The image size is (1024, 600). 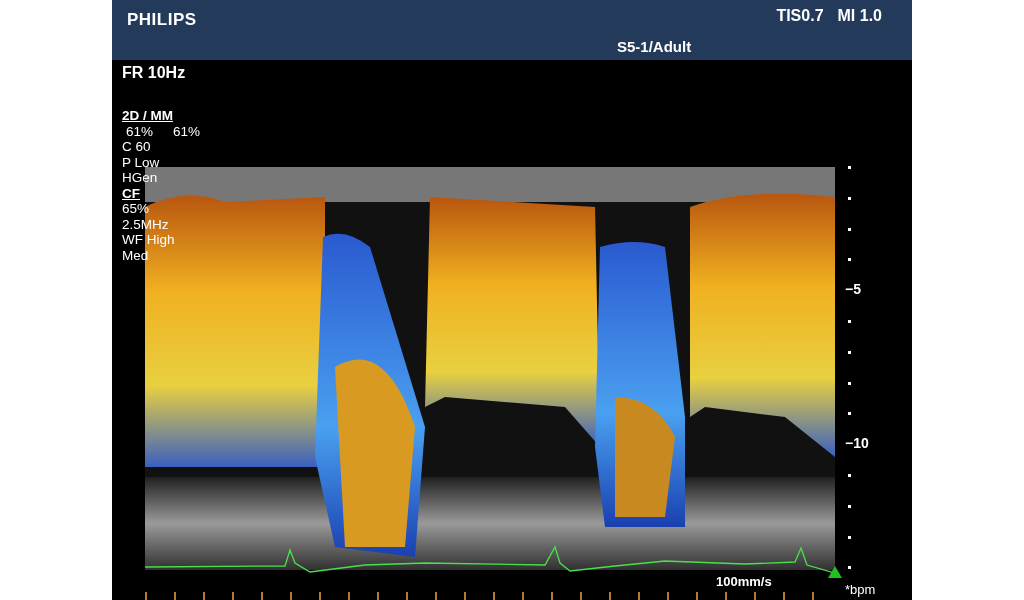 I want to click on depth-label: −5, so click(x=853, y=289).